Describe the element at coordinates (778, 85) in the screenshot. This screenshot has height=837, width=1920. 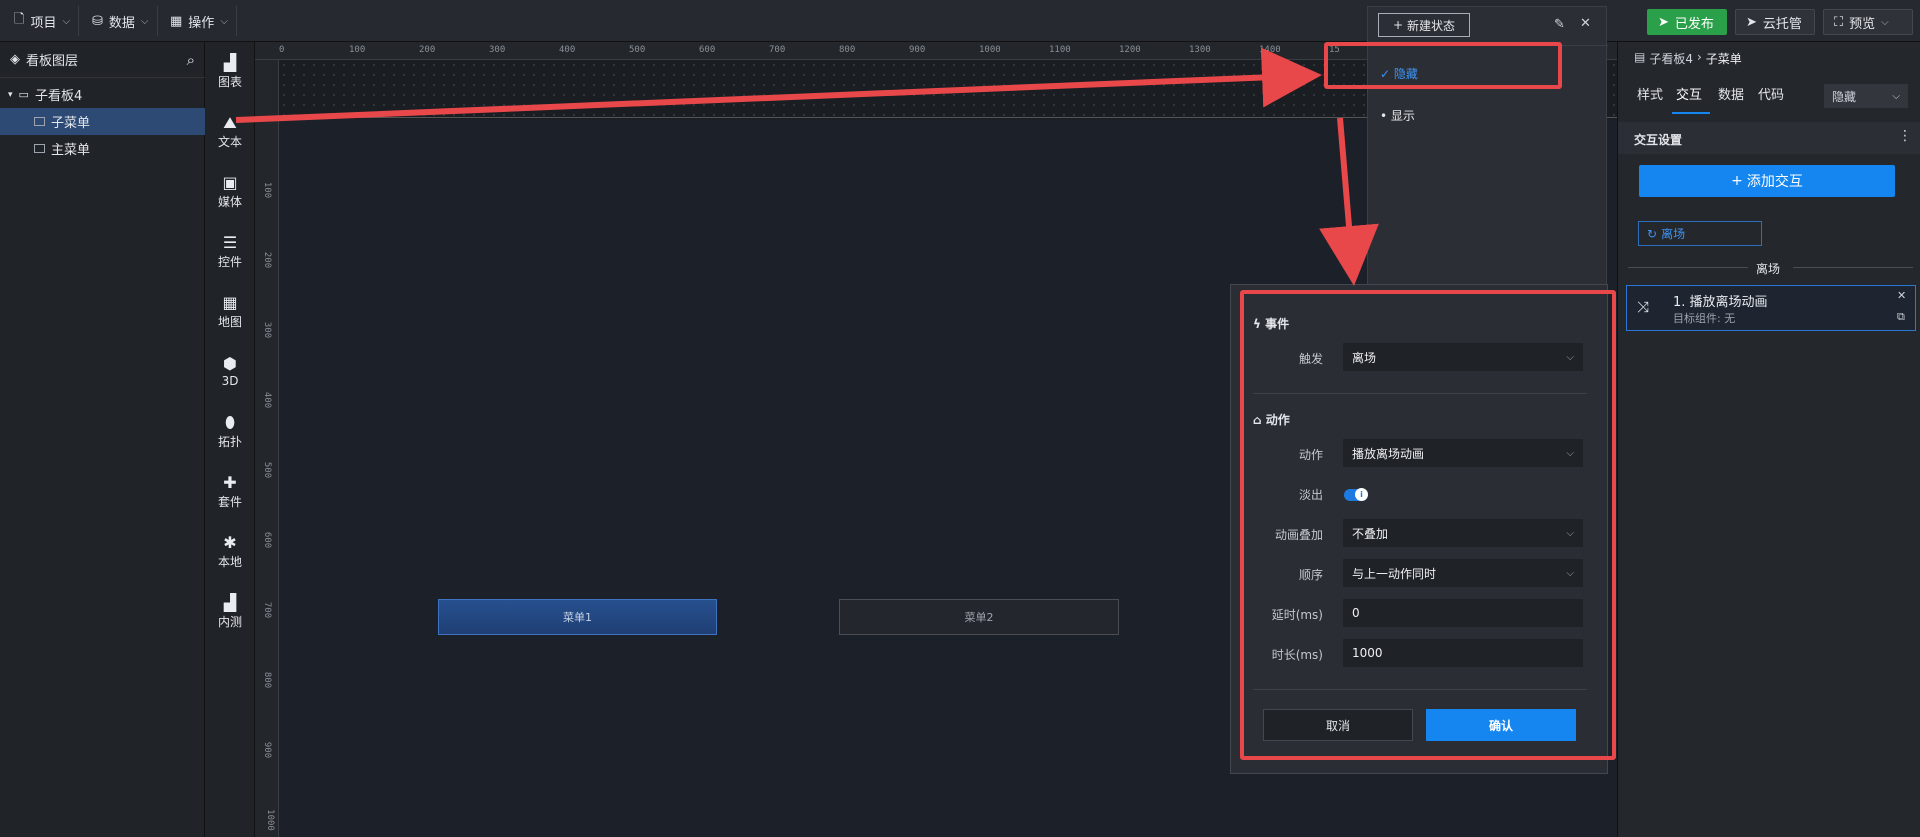
I see `arrow-to-state` at that location.